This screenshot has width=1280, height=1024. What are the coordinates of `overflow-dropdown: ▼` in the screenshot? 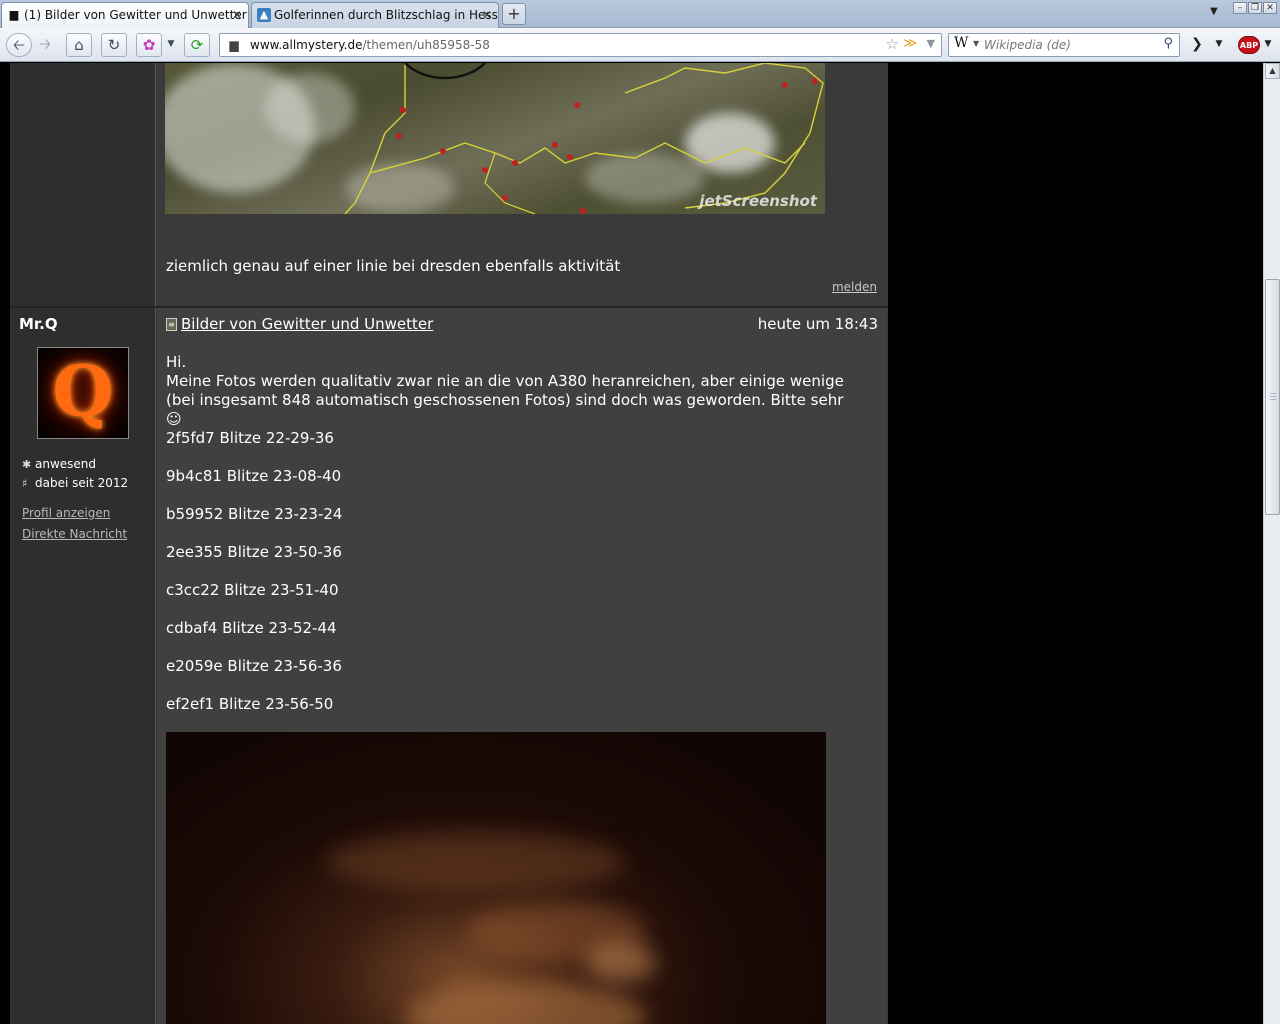 It's located at (1219, 45).